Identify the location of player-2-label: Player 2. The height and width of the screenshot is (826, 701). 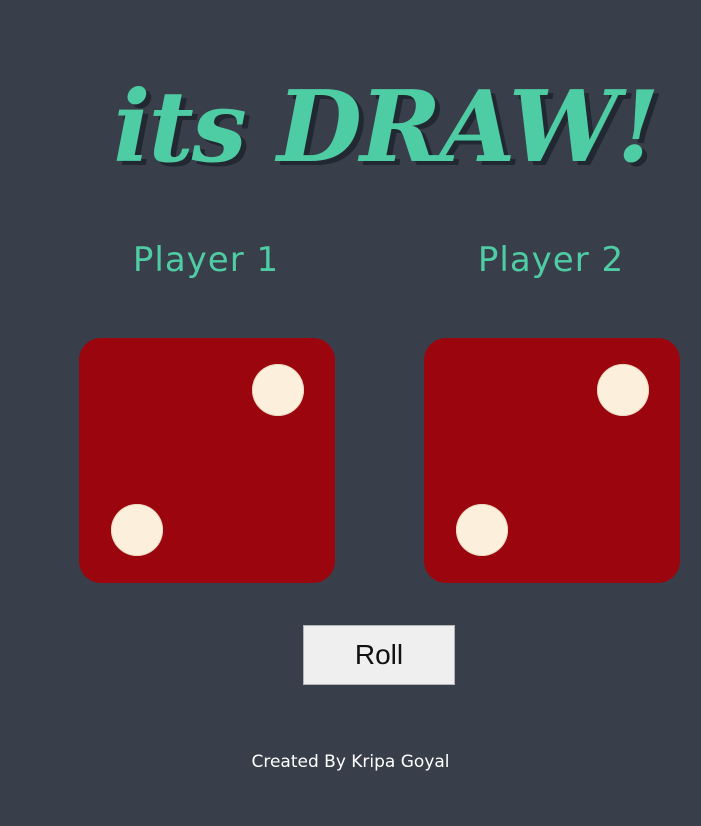
(551, 260).